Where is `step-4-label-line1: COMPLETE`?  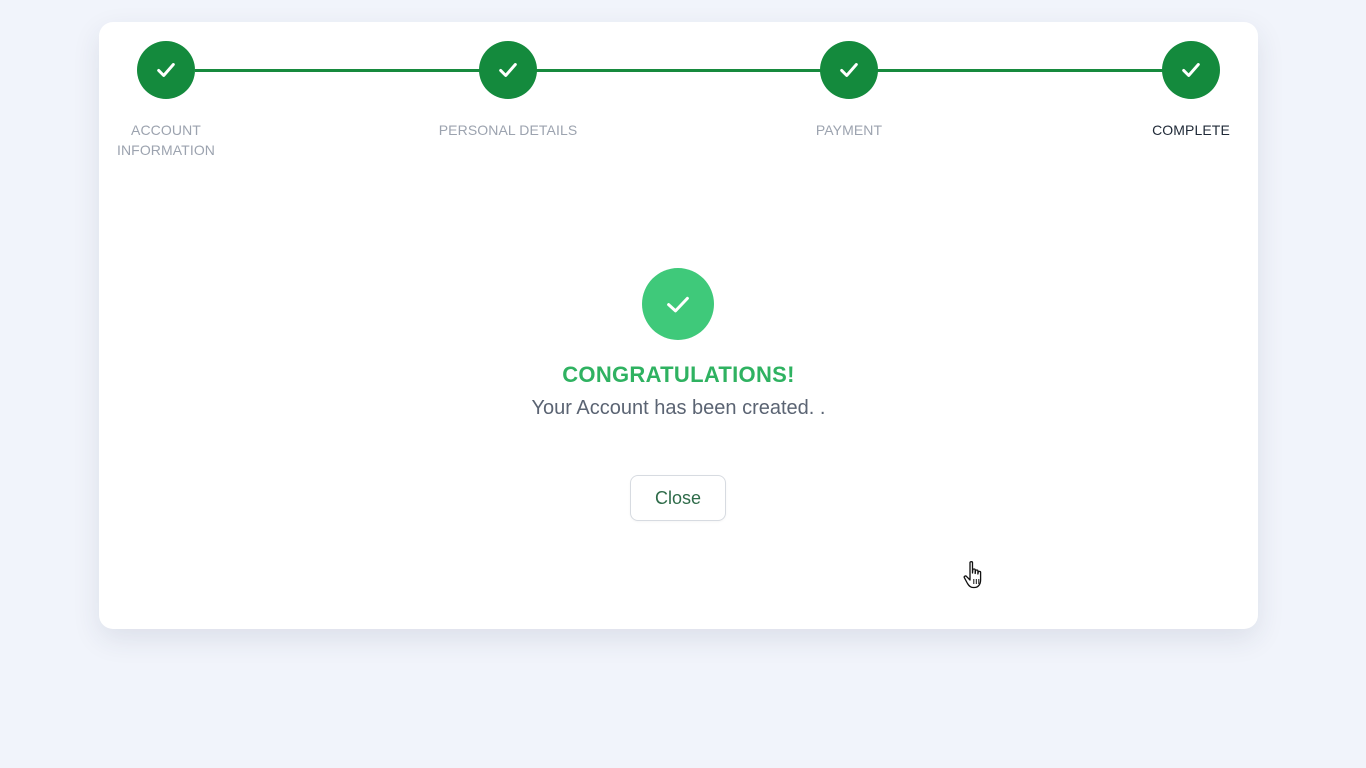 step-4-label-line1: COMPLETE is located at coordinates (1191, 130).